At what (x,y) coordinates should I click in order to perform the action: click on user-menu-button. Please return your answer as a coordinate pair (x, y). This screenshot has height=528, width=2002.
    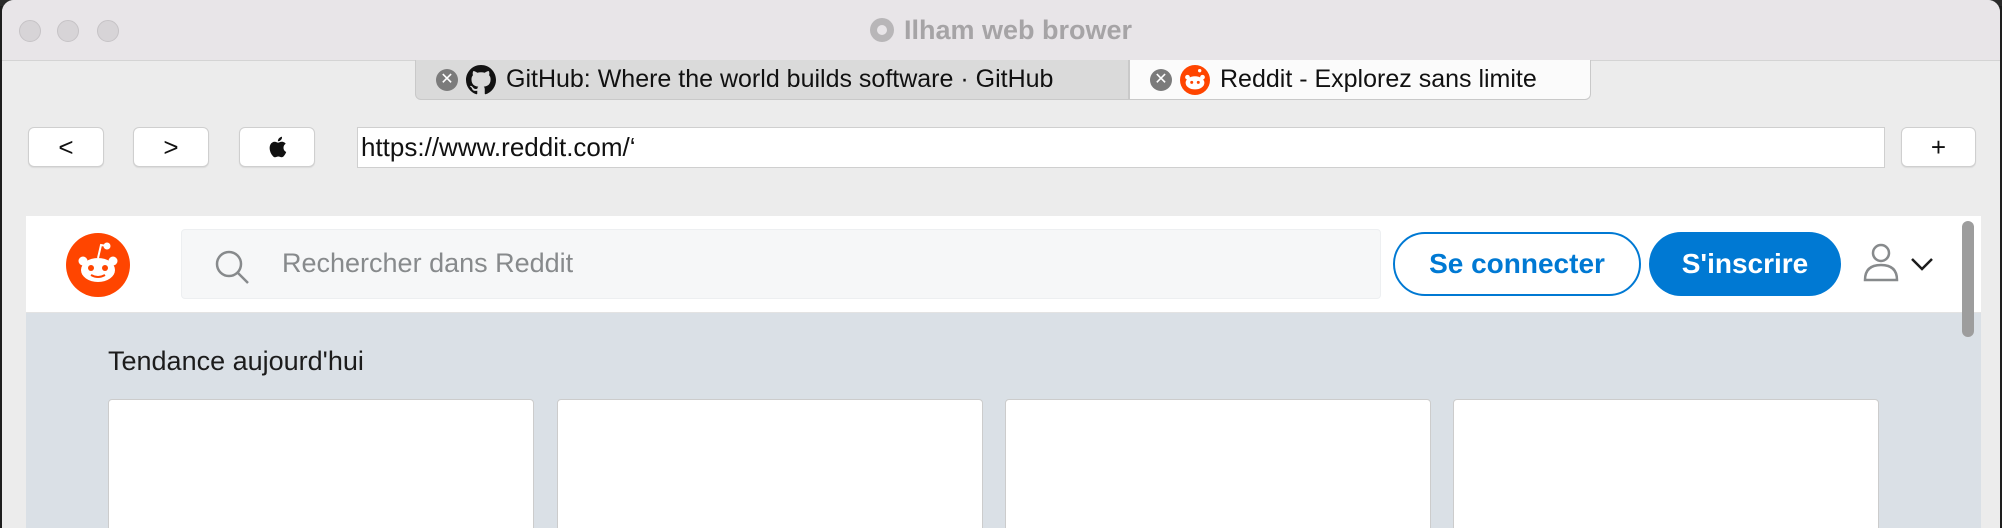
    Looking at the image, I should click on (1901, 265).